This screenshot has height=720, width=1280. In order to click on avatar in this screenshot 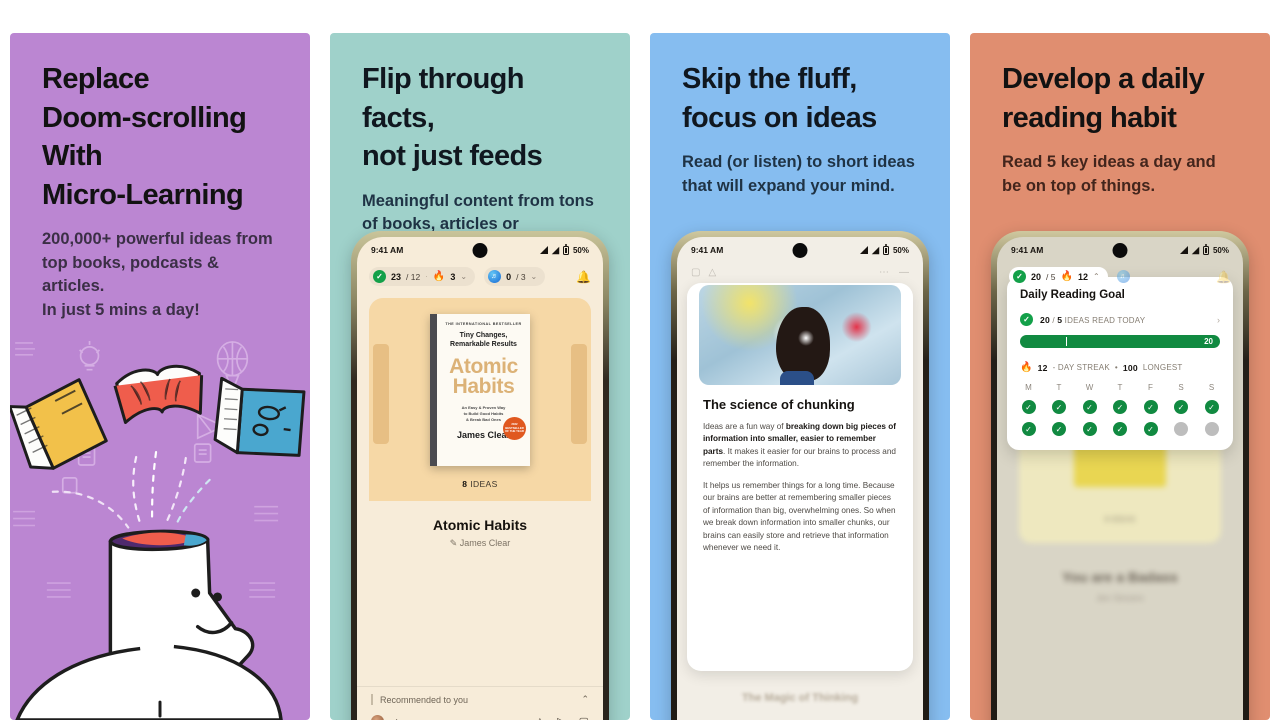, I will do `click(377, 717)`.